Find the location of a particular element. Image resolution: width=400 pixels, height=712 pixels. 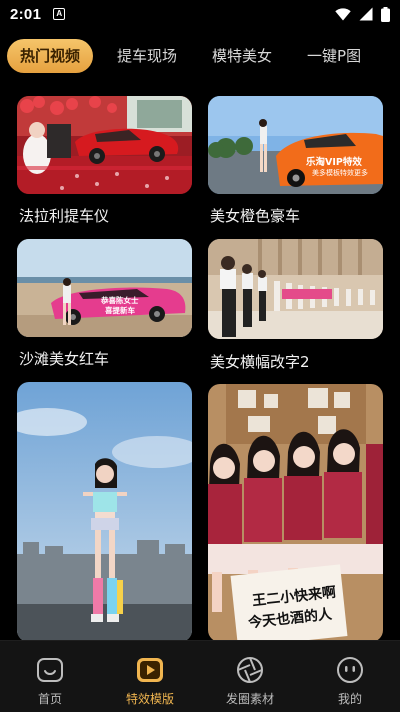

nav-label: 首页 is located at coordinates (49, 699).